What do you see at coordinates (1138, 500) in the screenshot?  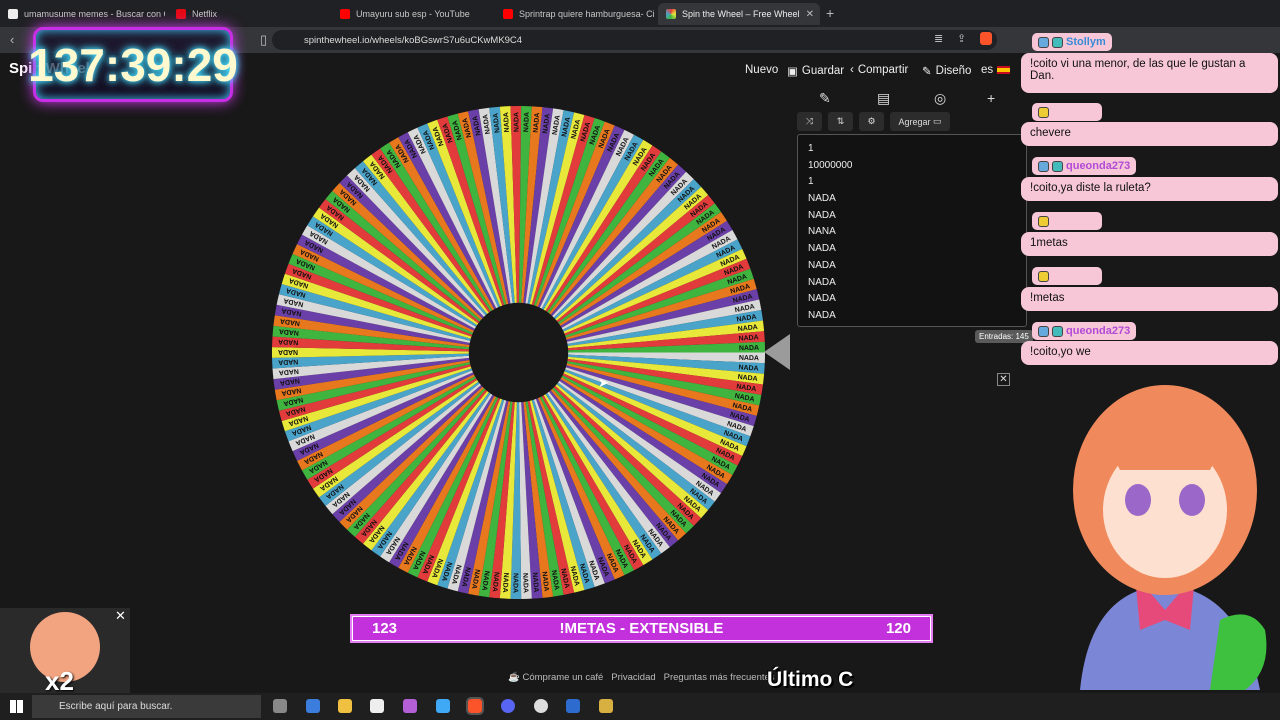 I see `avatar-eye` at bounding box center [1138, 500].